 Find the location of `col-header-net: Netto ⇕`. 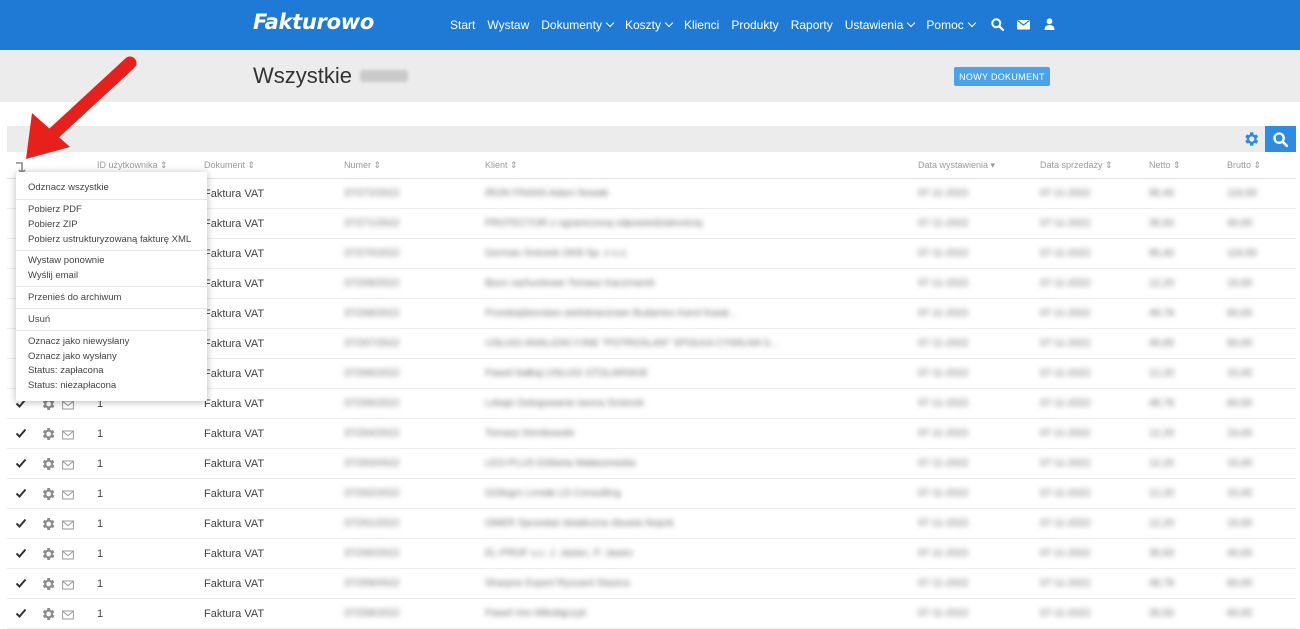

col-header-net: Netto ⇕ is located at coordinates (1165, 165).